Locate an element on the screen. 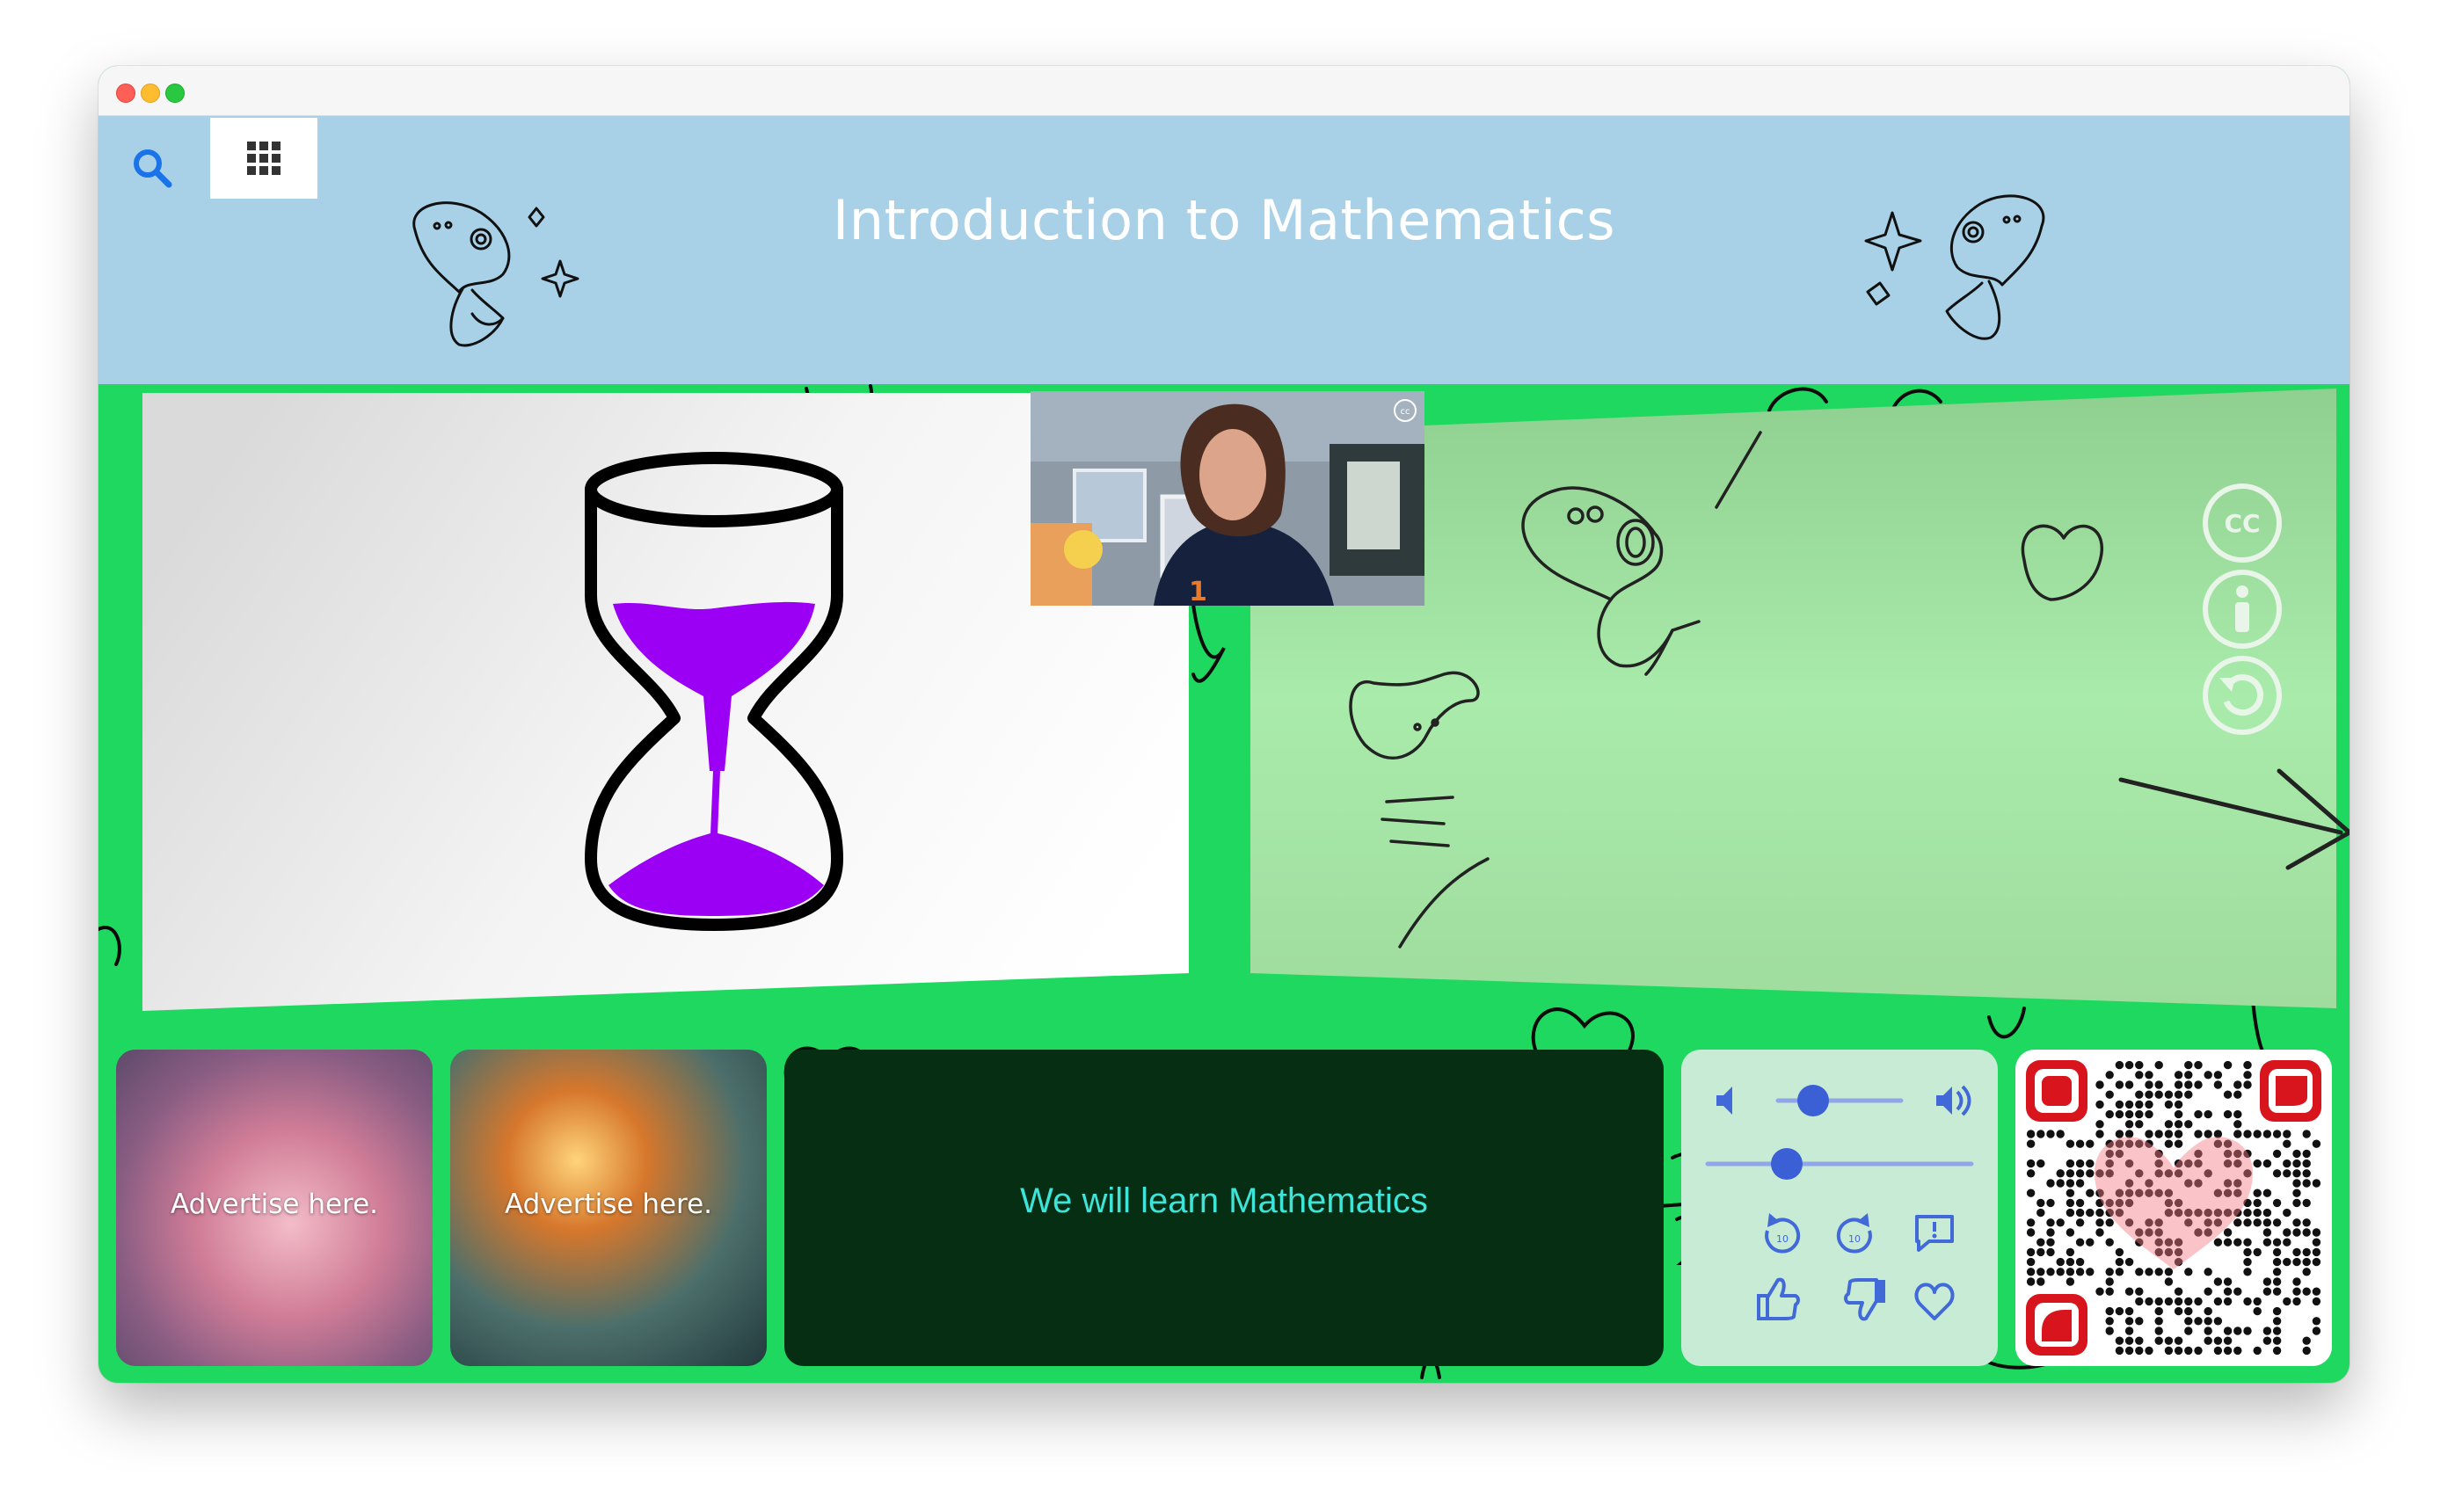  ad-tile-2: Advertise here. is located at coordinates (608, 1208).